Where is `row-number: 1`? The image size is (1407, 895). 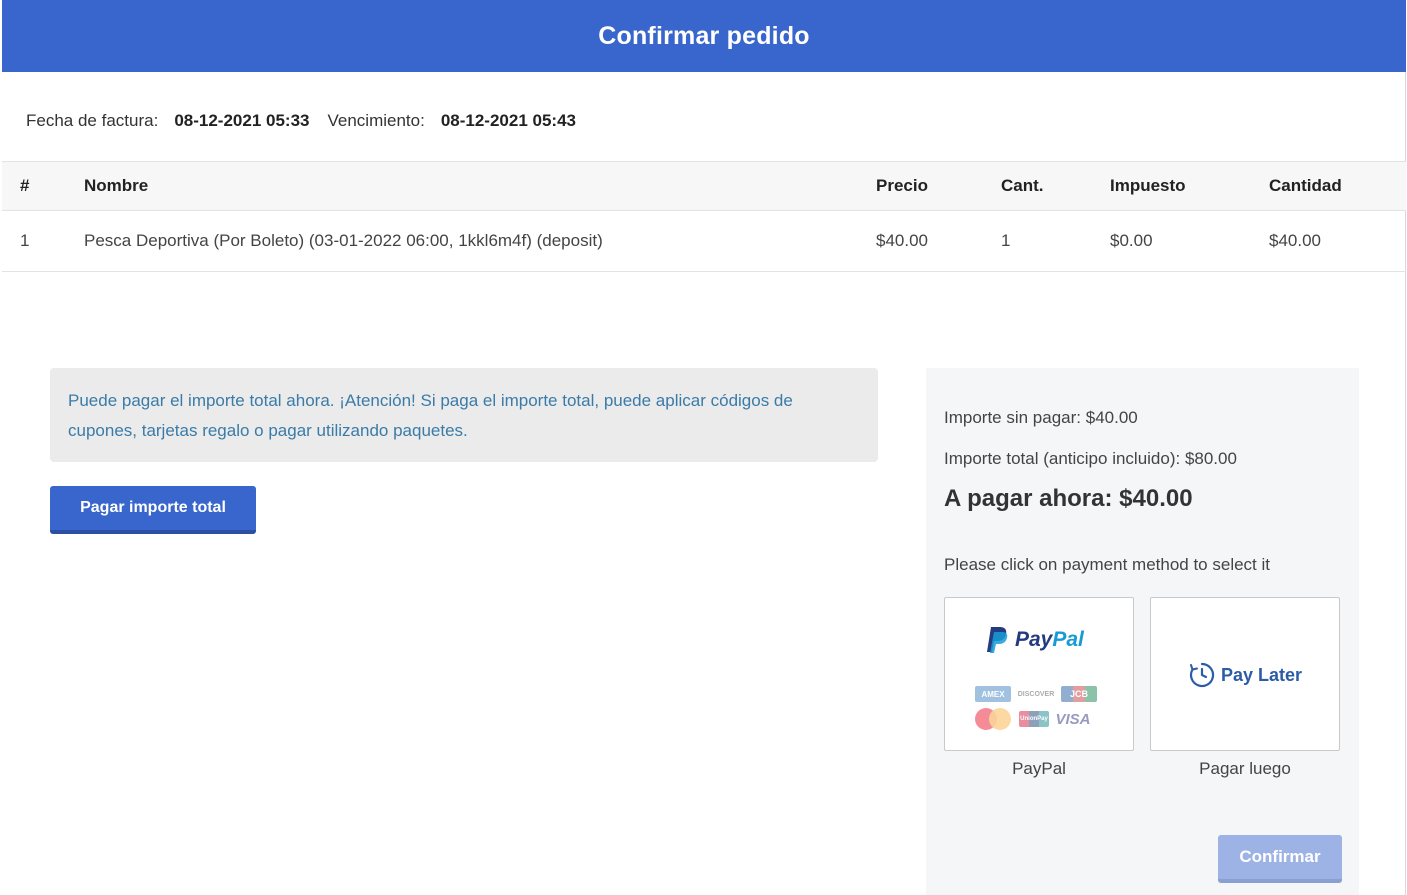 row-number: 1 is located at coordinates (25, 240).